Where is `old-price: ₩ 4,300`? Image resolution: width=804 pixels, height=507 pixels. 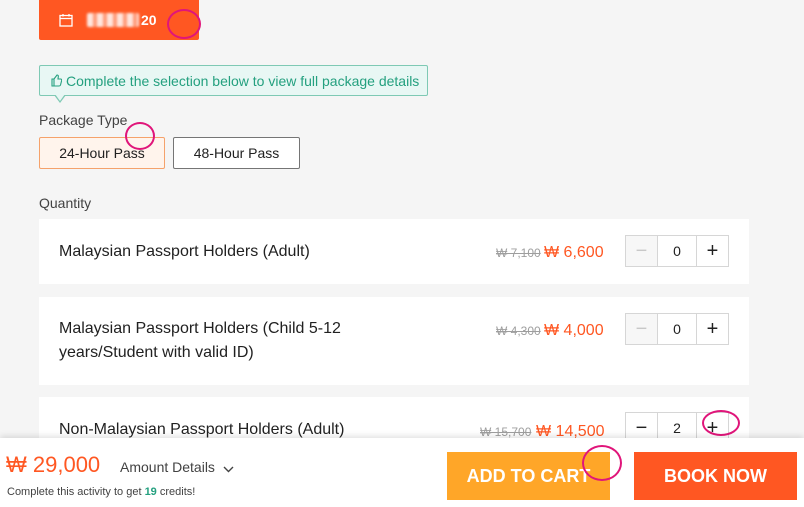
old-price: ₩ 4,300 is located at coordinates (518, 331).